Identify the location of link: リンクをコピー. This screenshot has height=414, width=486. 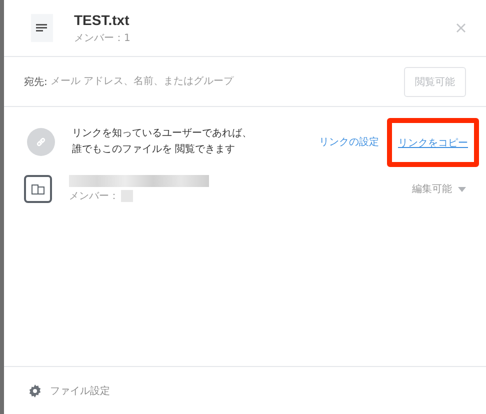
(433, 142).